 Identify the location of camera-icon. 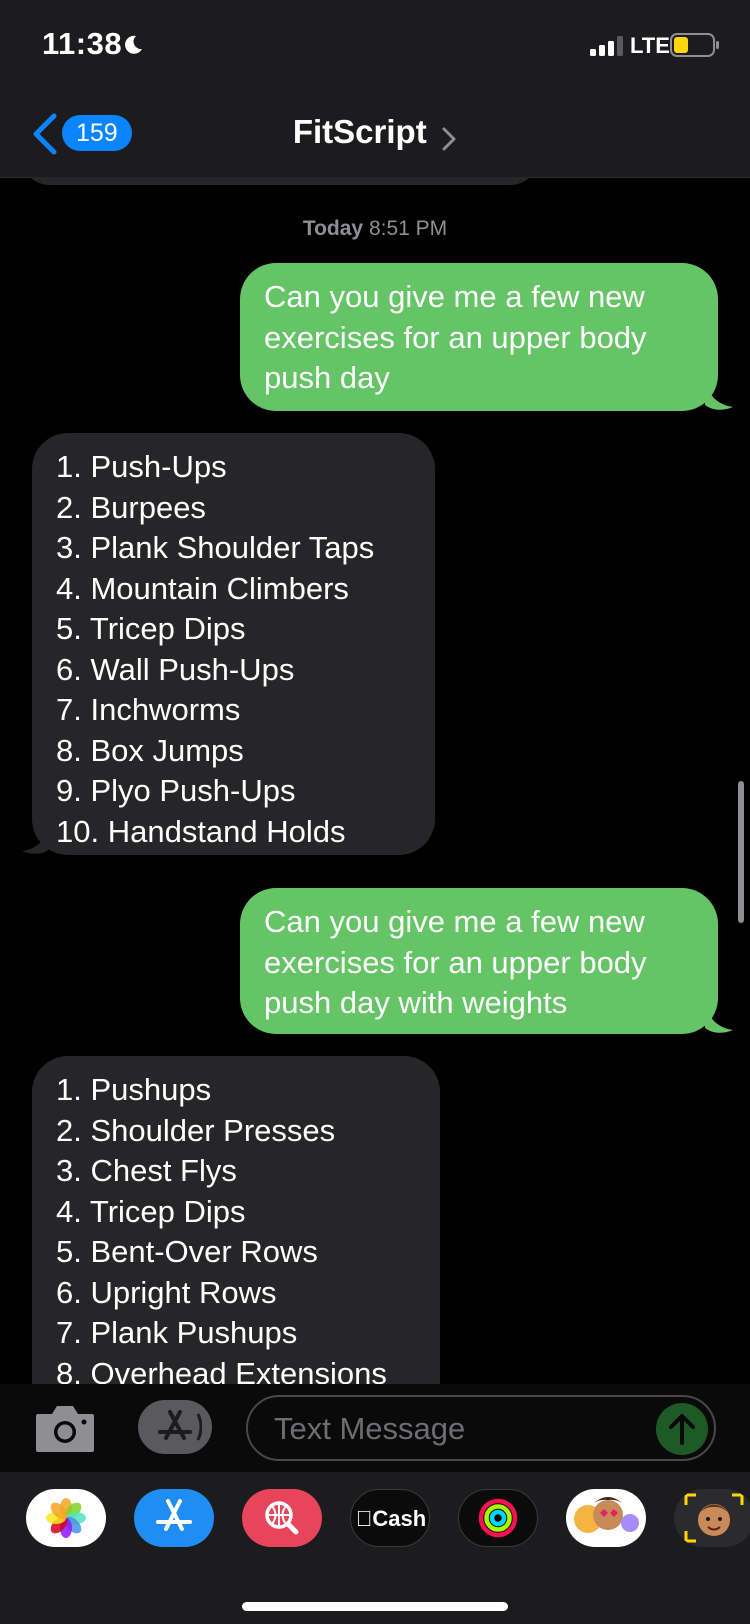
(65, 1428).